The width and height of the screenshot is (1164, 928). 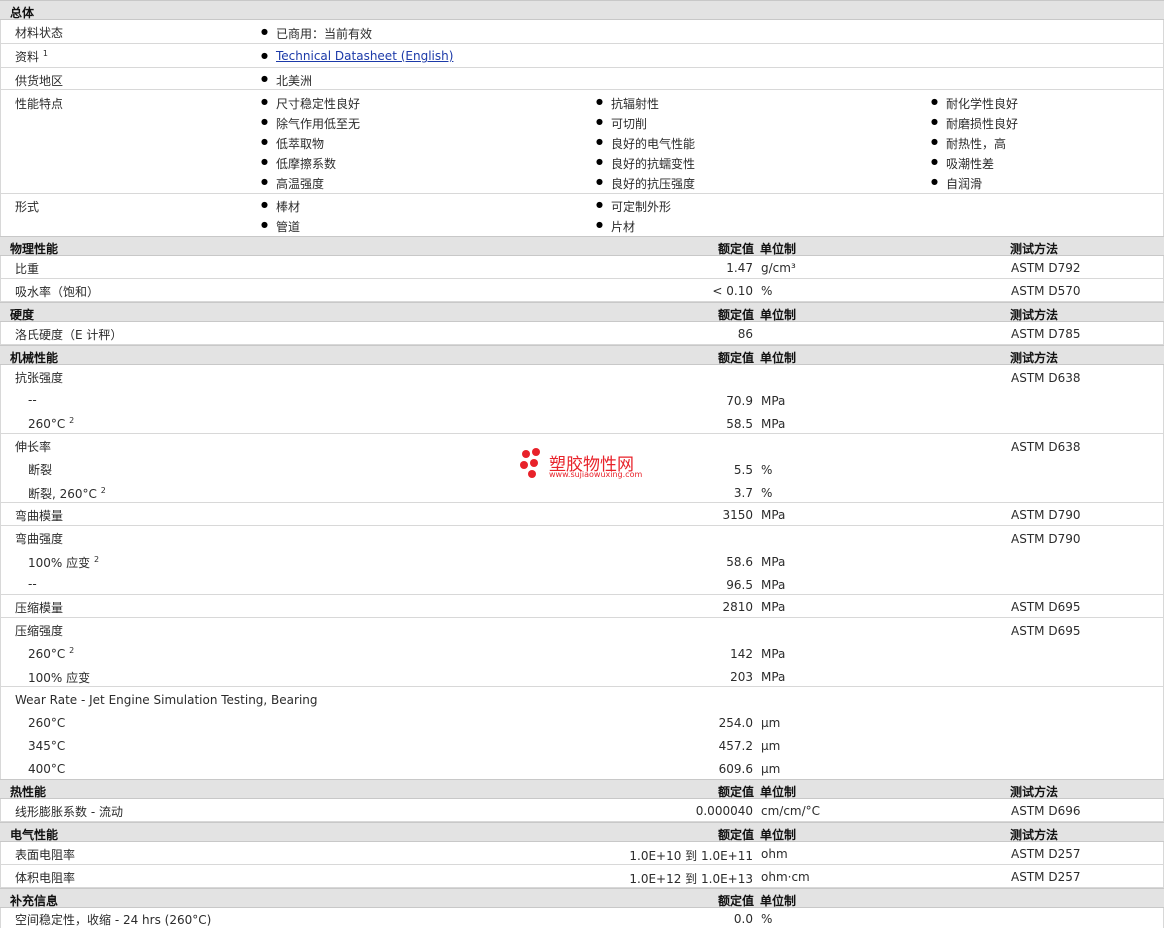 I want to click on sub-label: 100% 应变, so click(x=59, y=678).